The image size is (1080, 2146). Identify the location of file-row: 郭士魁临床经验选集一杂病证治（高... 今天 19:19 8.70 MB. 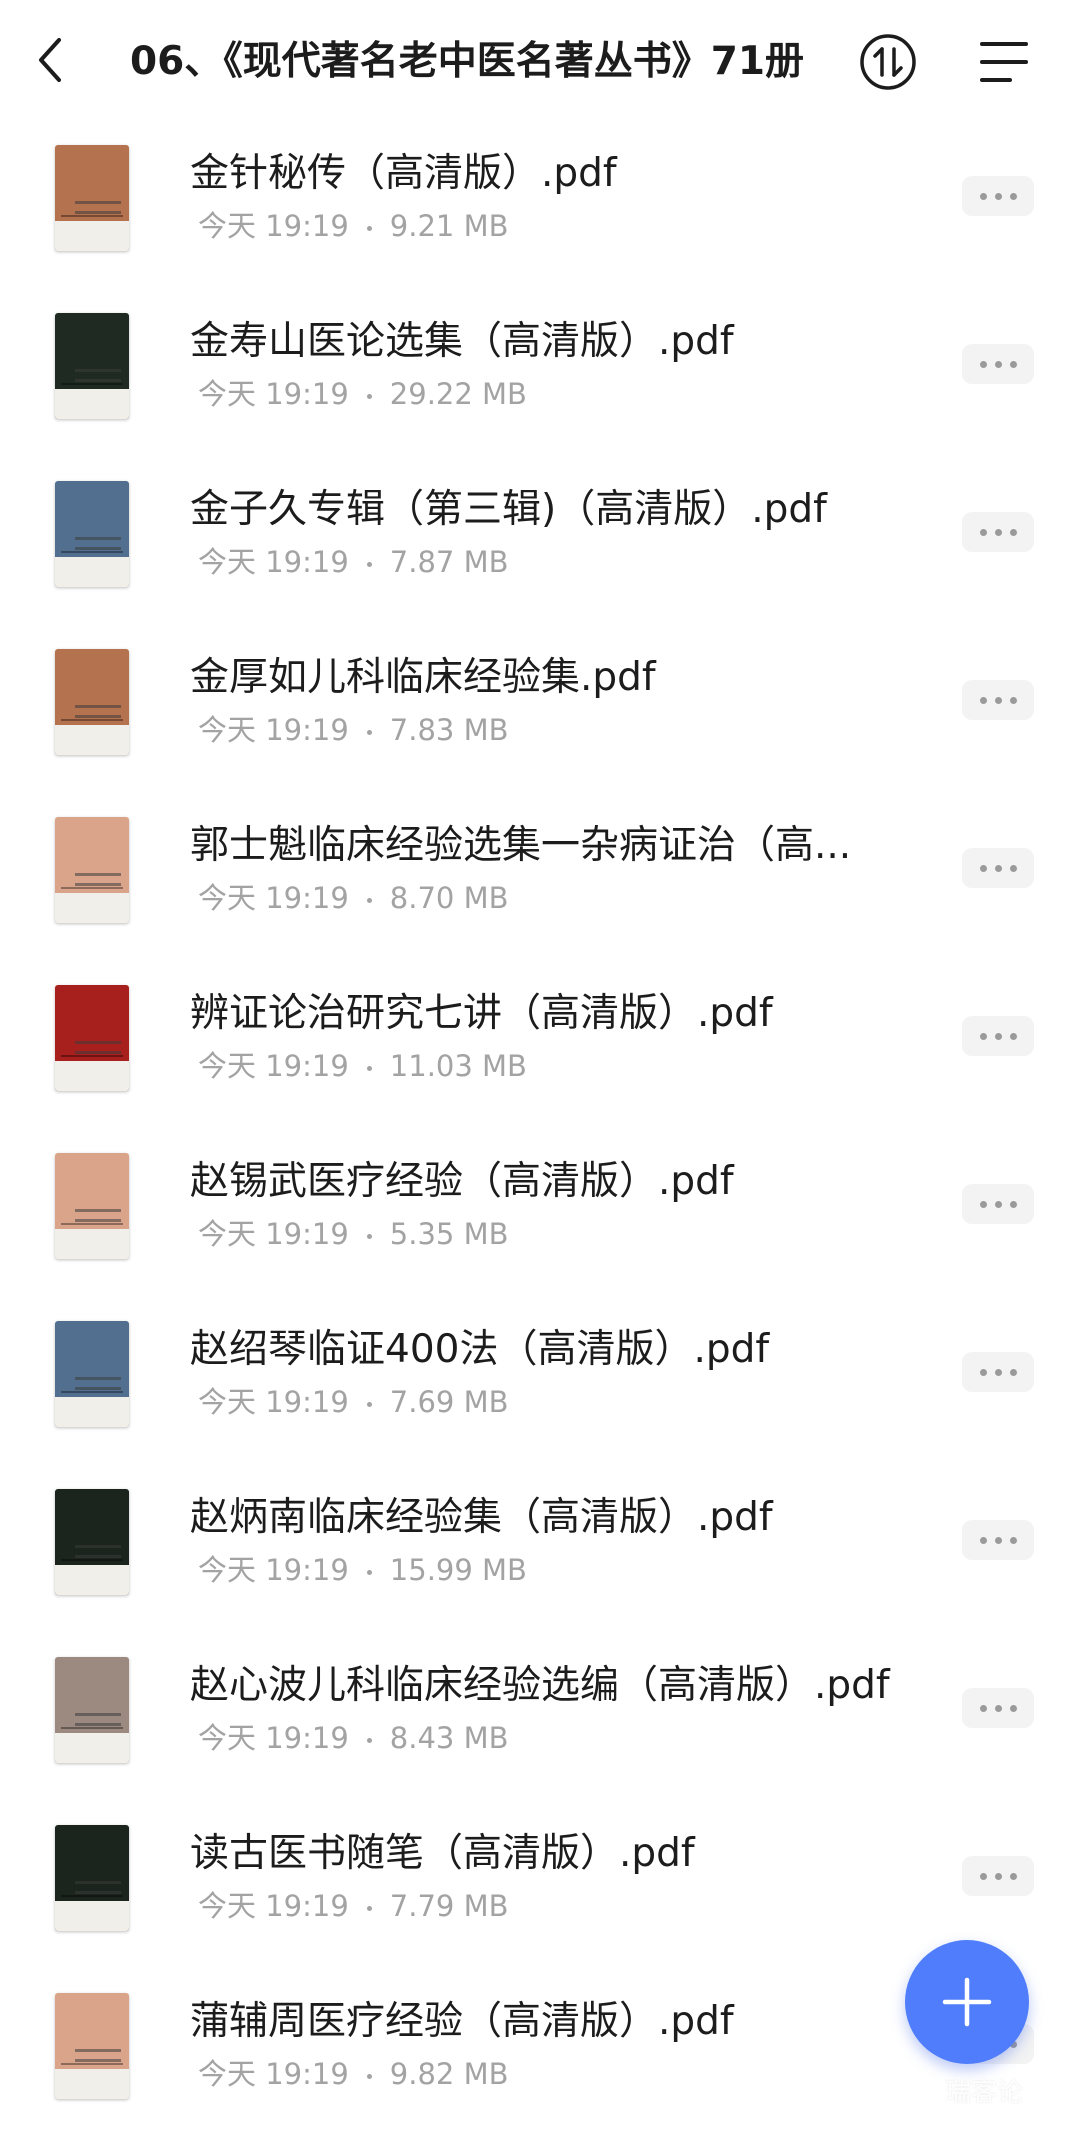
(540, 886).